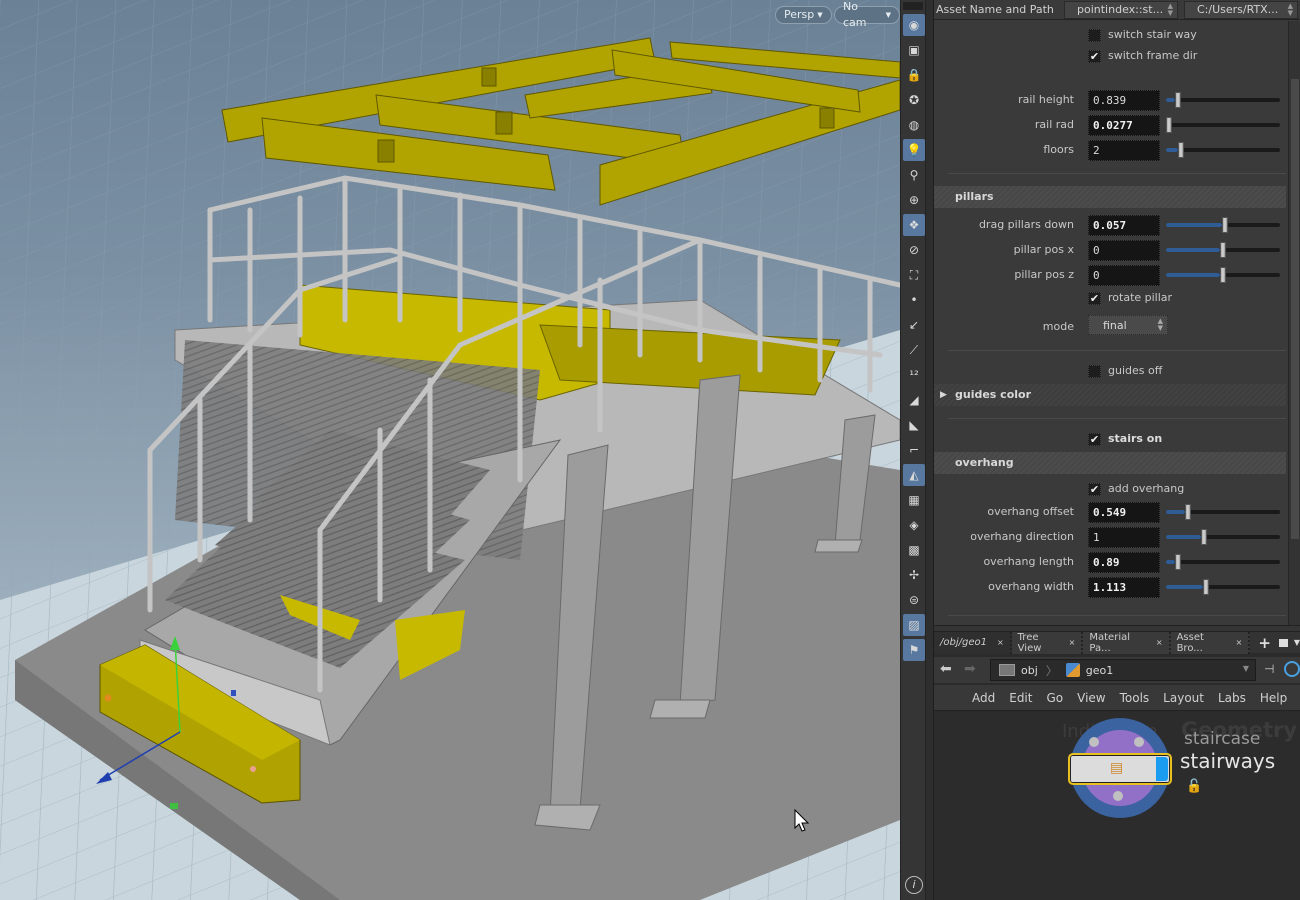 The width and height of the screenshot is (1300, 900). What do you see at coordinates (914, 400) in the screenshot?
I see `primitive-normals-icon: ◢` at bounding box center [914, 400].